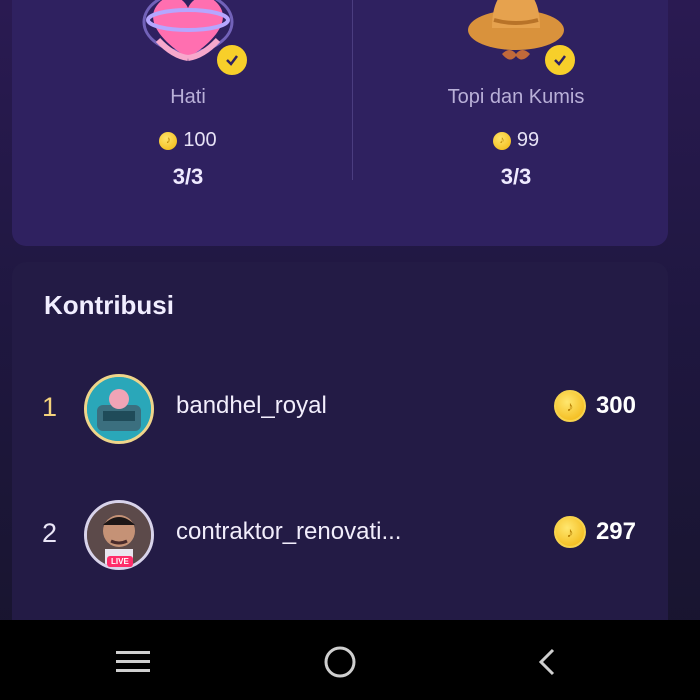 The width and height of the screenshot is (700, 700). I want to click on score: ♪ 300, so click(594, 406).